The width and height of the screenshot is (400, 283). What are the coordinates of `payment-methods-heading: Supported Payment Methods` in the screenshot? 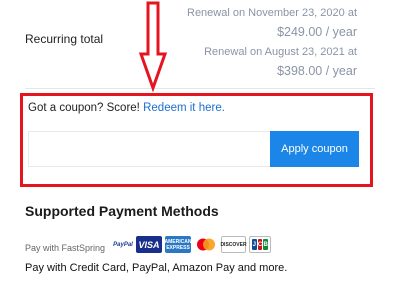 It's located at (122, 211).